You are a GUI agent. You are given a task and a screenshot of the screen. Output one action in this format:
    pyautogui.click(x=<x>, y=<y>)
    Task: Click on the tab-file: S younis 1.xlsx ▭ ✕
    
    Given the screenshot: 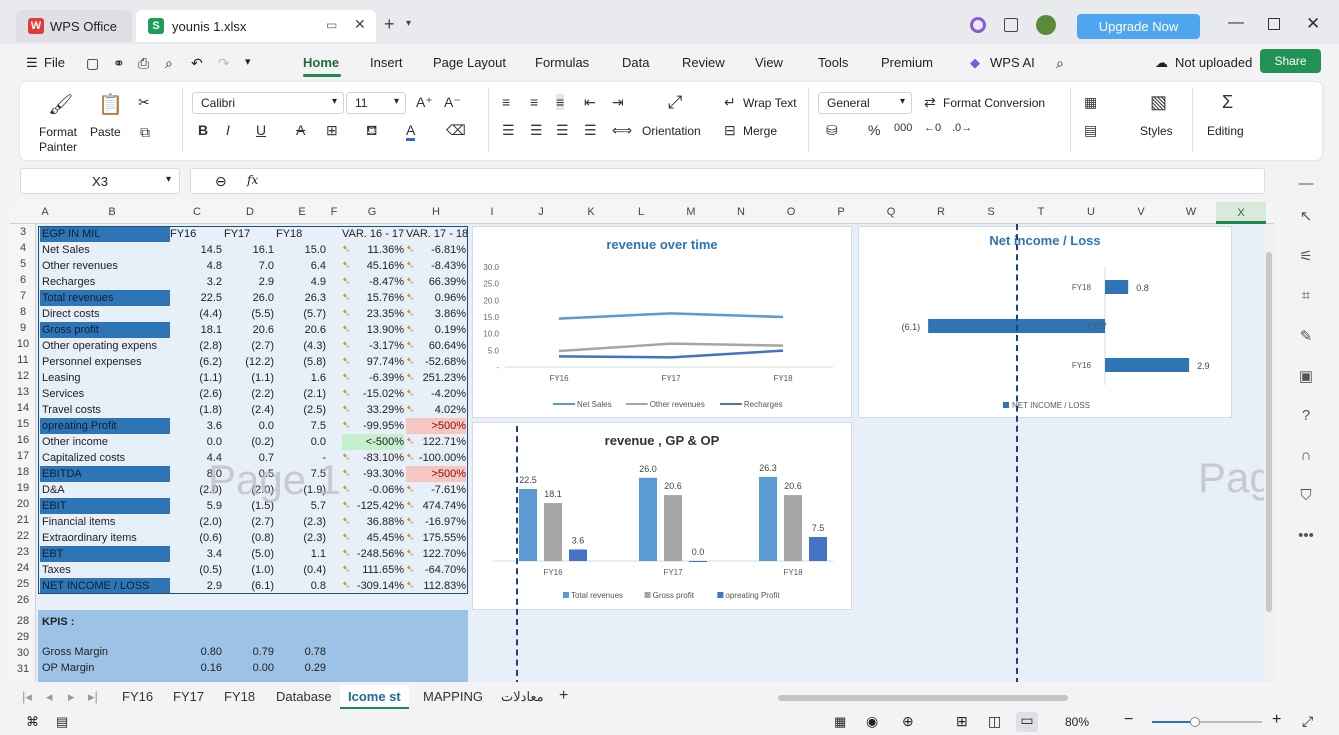 What is the action you would take?
    pyautogui.click(x=256, y=26)
    